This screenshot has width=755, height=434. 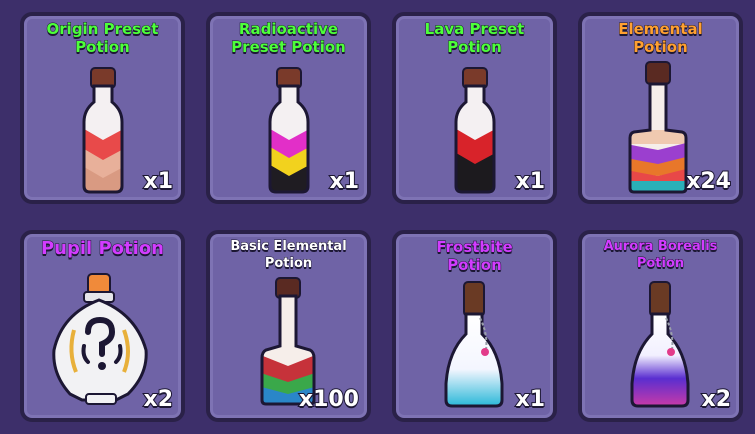 What do you see at coordinates (474, 108) in the screenshot?
I see `inventory-slot-lava-preset-potion: Lava Preset Potion x1` at bounding box center [474, 108].